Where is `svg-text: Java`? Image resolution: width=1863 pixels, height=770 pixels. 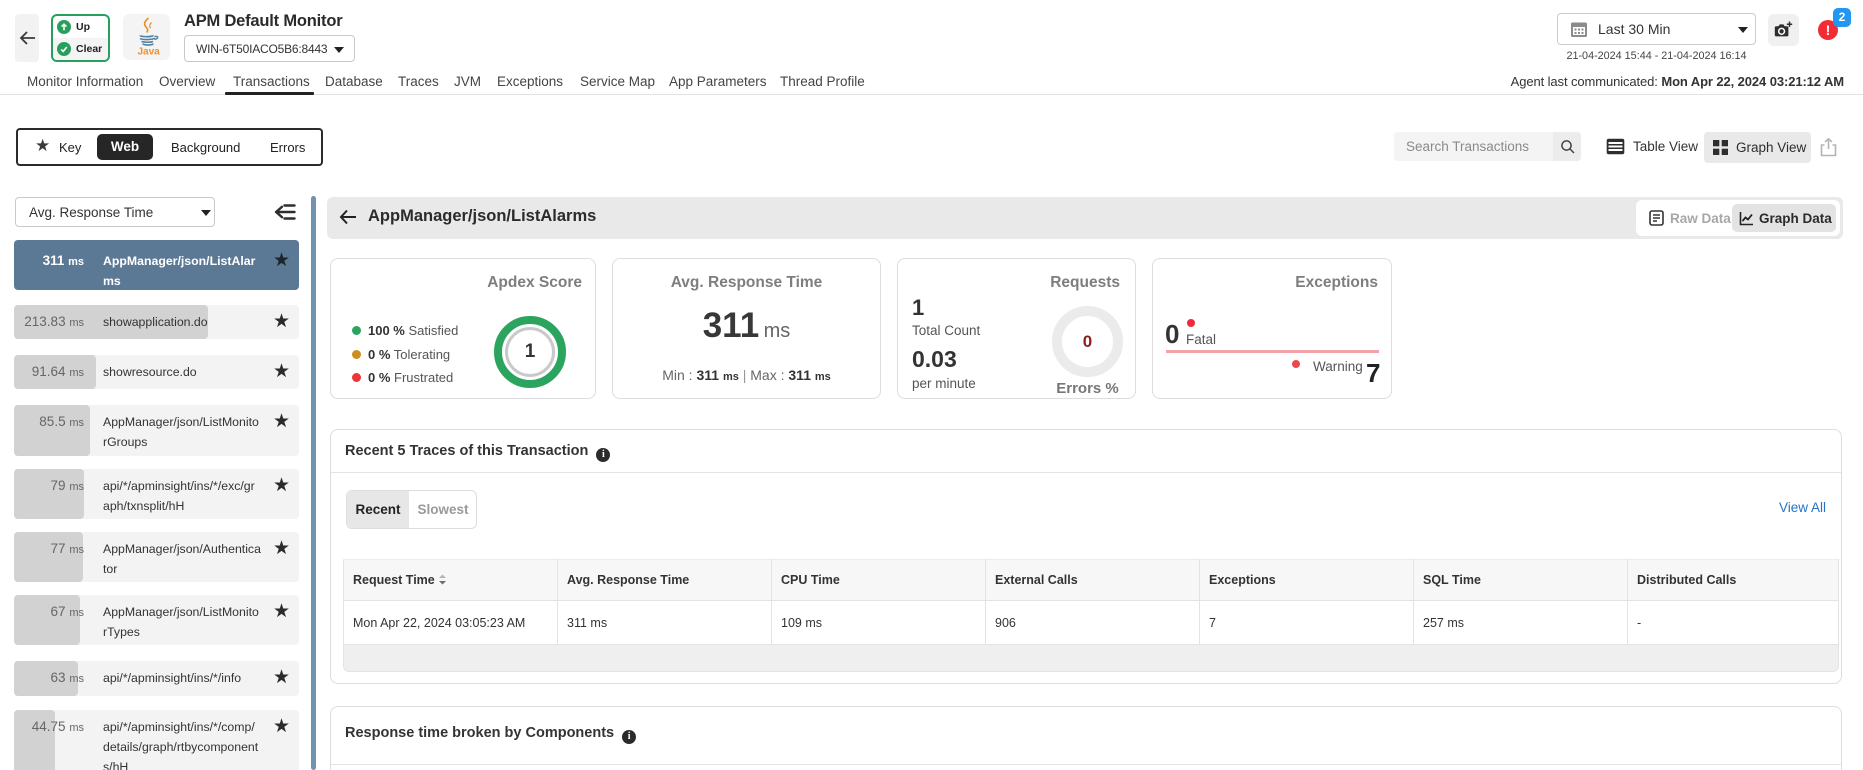
svg-text: Java is located at coordinates (148, 52).